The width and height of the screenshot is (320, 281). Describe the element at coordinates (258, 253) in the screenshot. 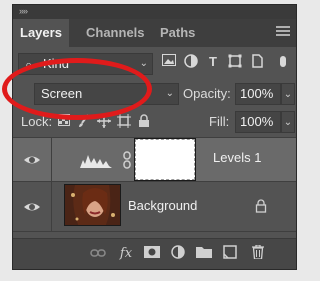

I see `delete-icon` at that location.